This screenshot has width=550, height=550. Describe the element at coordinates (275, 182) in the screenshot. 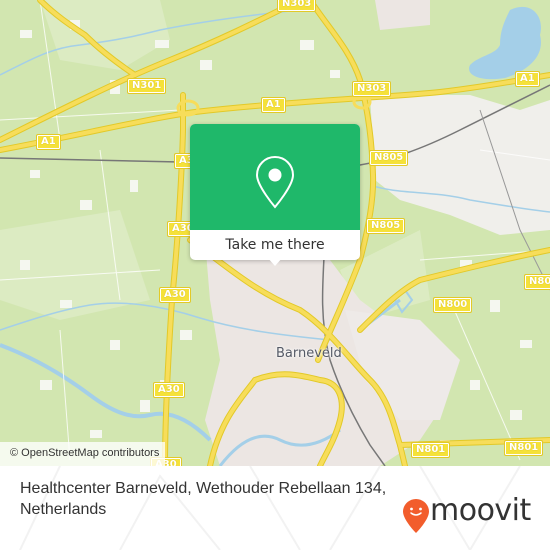

I see `location-pin-icon` at that location.